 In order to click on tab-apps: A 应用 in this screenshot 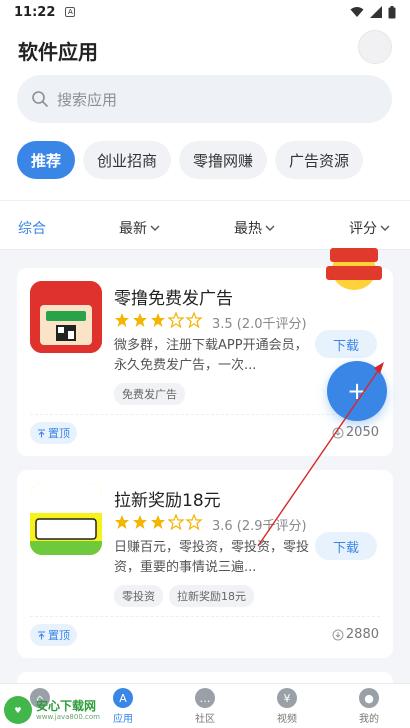, I will do `click(123, 706)`.